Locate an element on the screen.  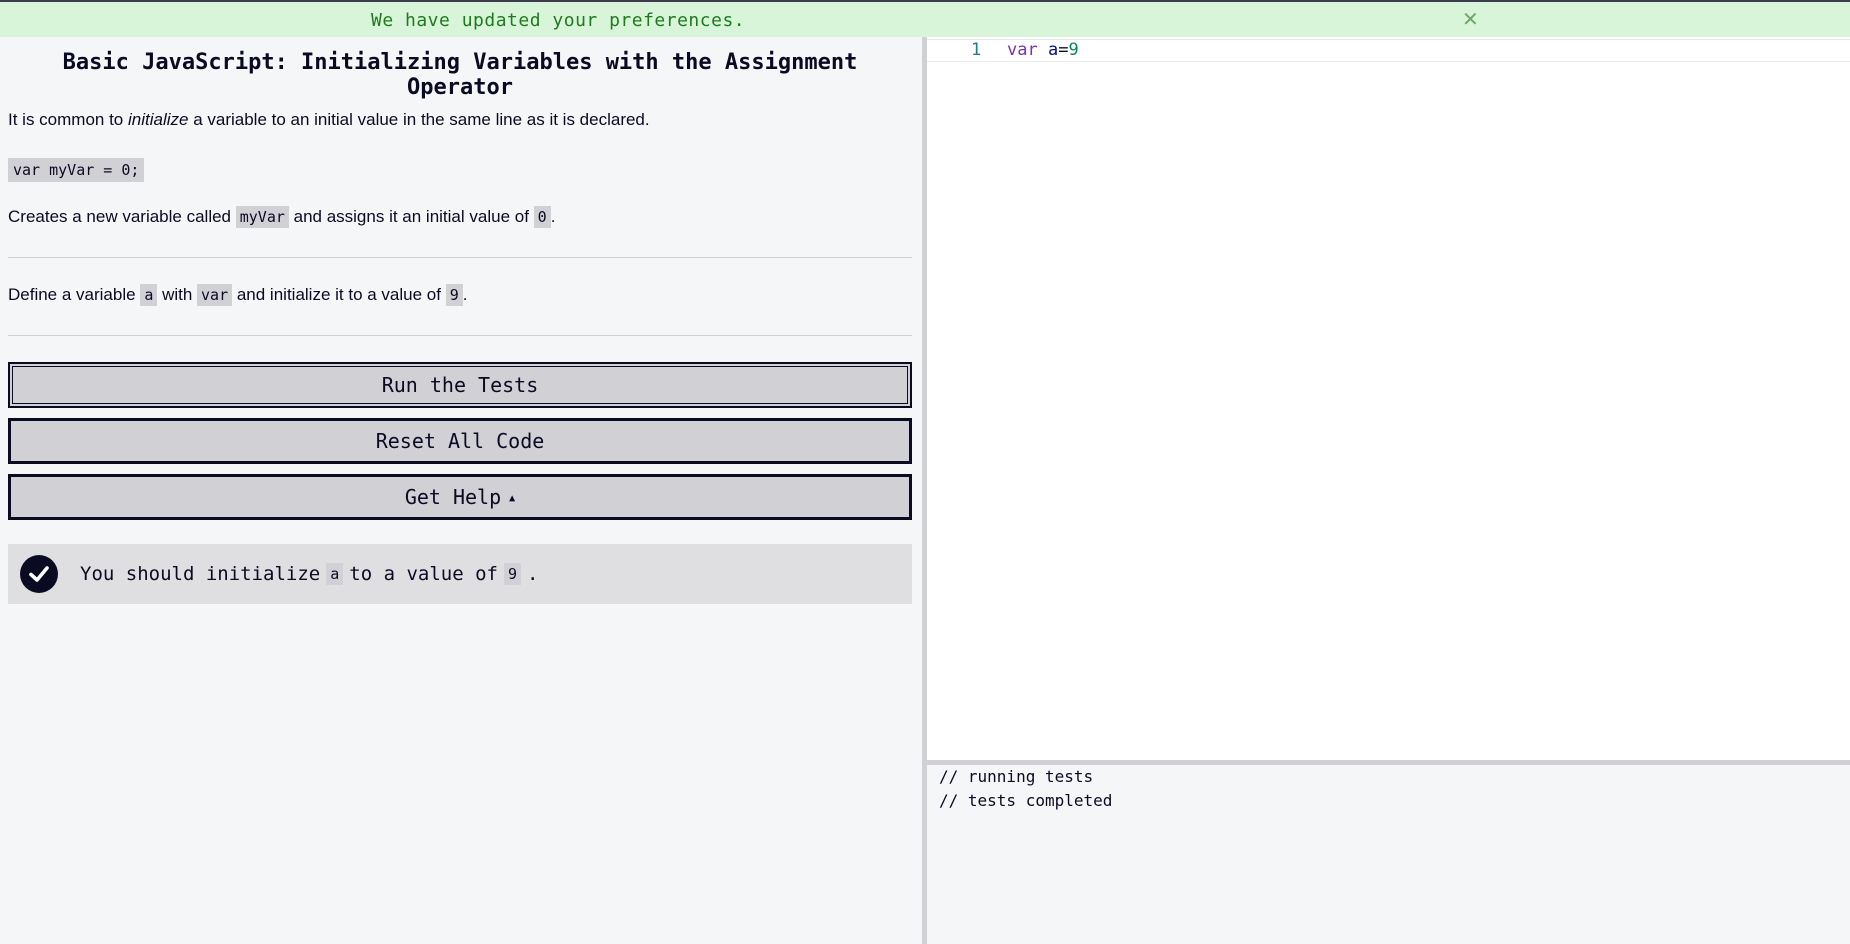
task-text-mid: with is located at coordinates (177, 294).